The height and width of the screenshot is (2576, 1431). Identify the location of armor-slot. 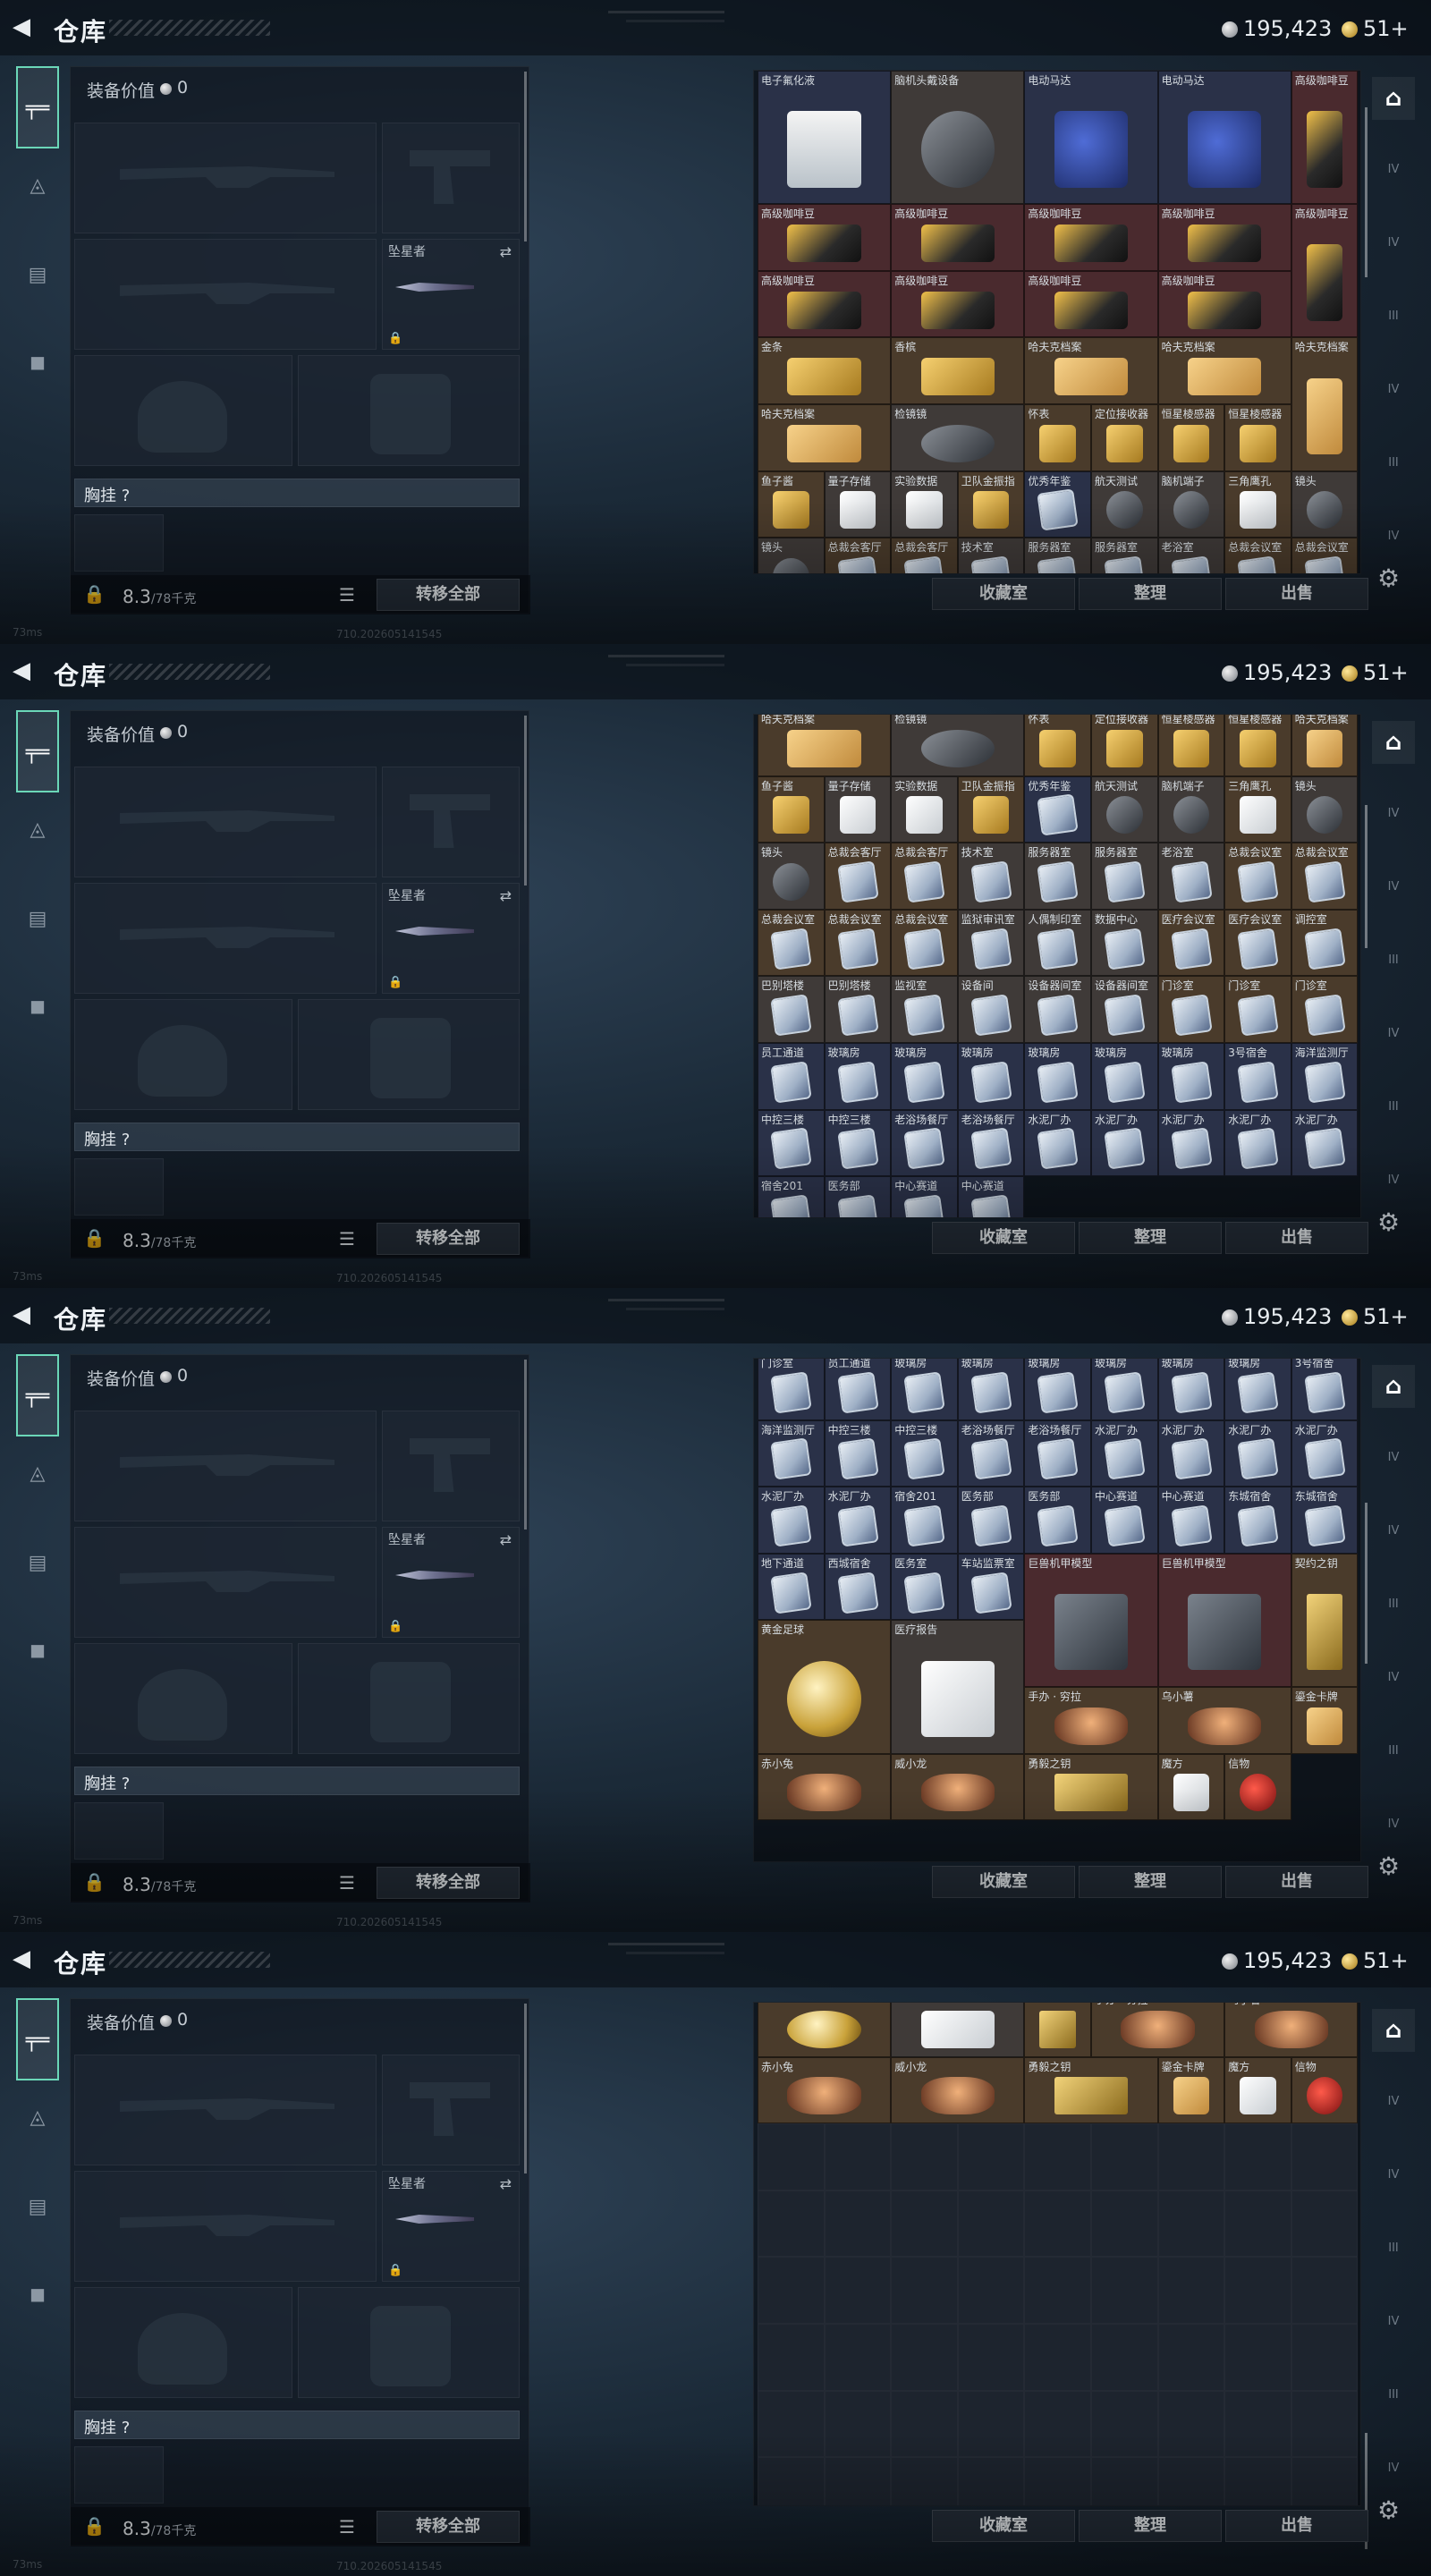
(409, 1698).